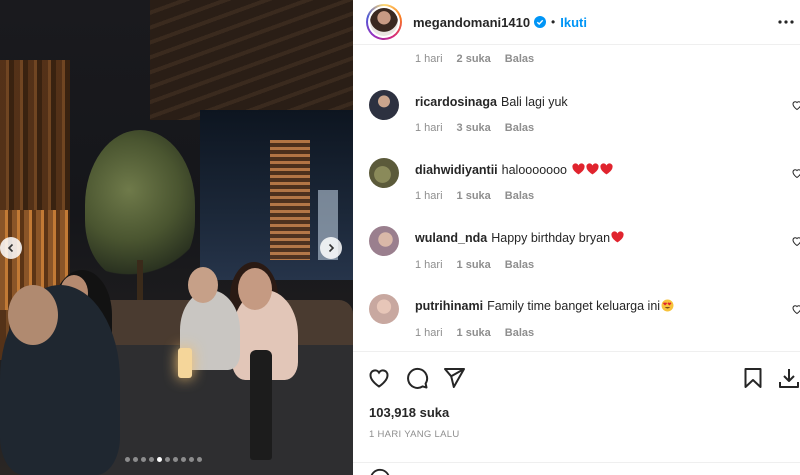 Image resolution: width=800 pixels, height=475 pixels. What do you see at coordinates (456, 170) in the screenshot?
I see `commenter-username: diahwidiyantii` at bounding box center [456, 170].